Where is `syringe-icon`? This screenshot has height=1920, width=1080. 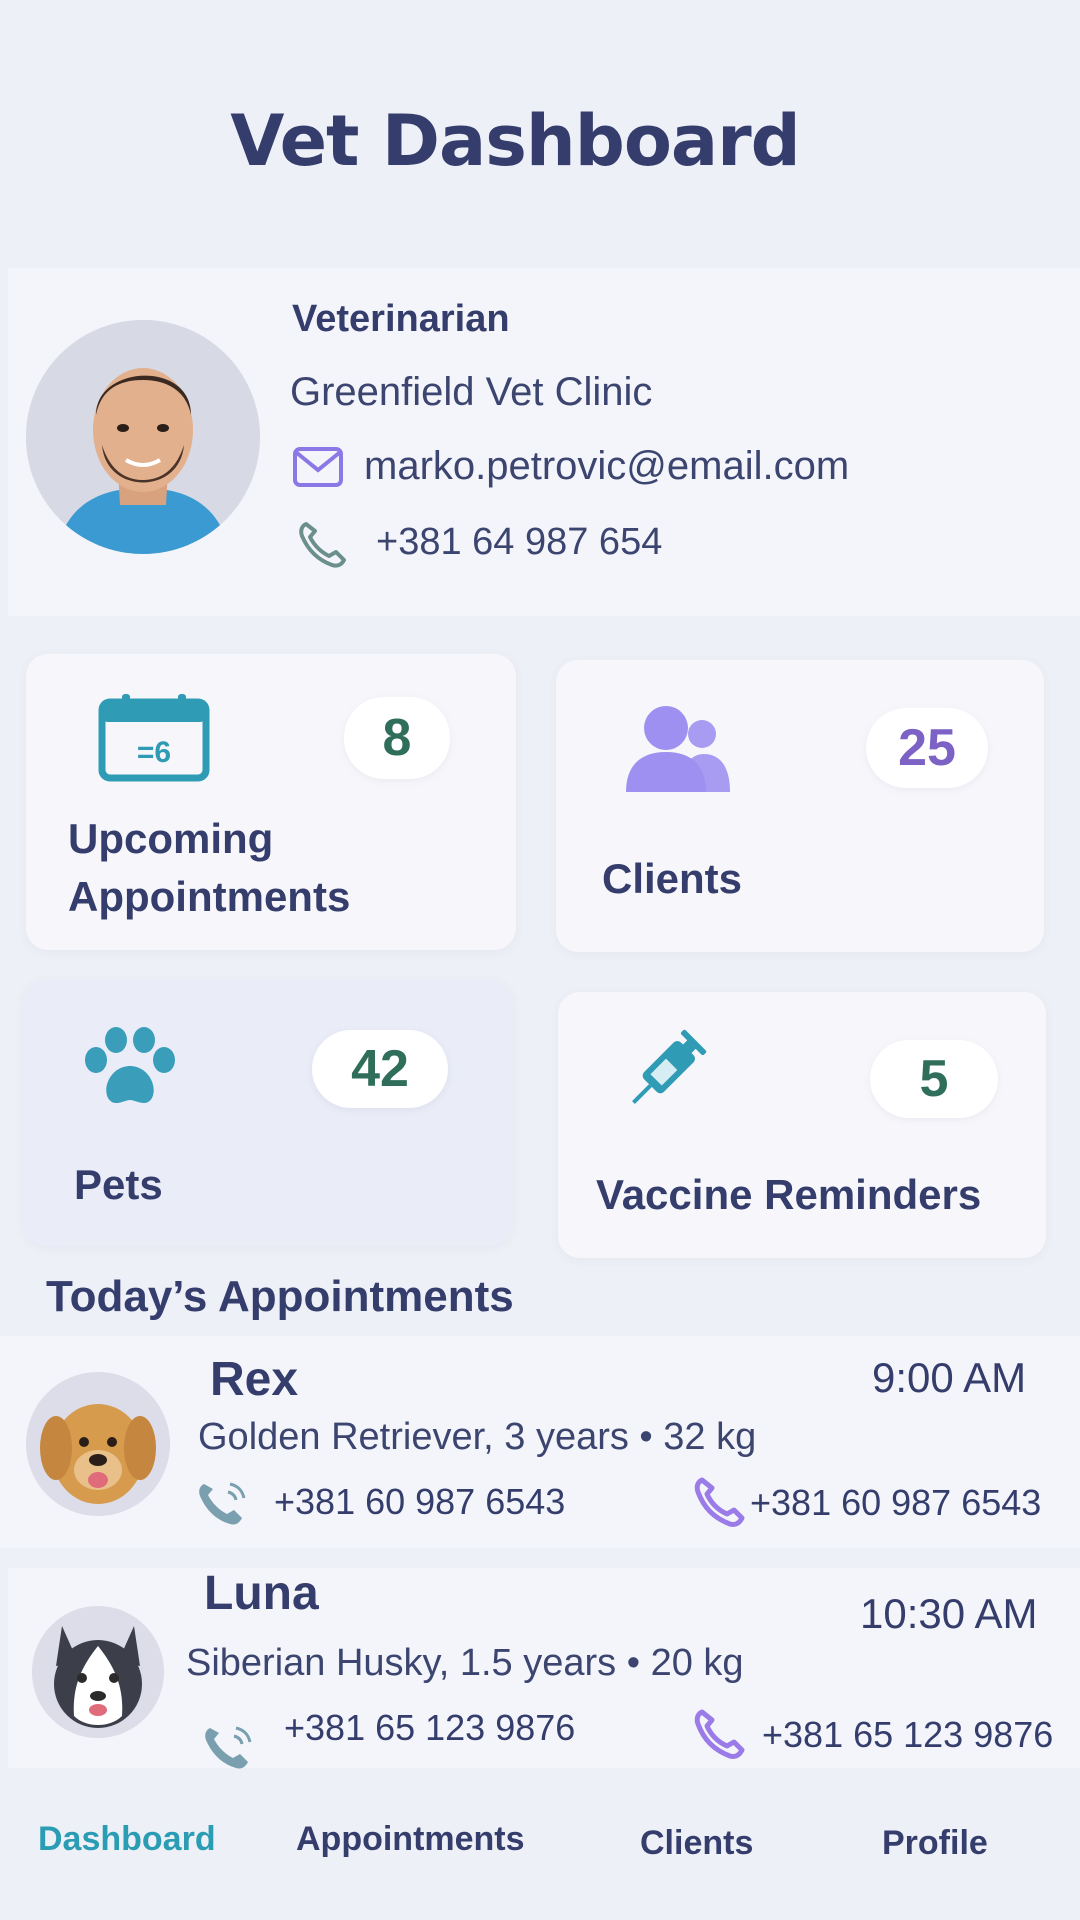 syringe-icon is located at coordinates (666, 1070).